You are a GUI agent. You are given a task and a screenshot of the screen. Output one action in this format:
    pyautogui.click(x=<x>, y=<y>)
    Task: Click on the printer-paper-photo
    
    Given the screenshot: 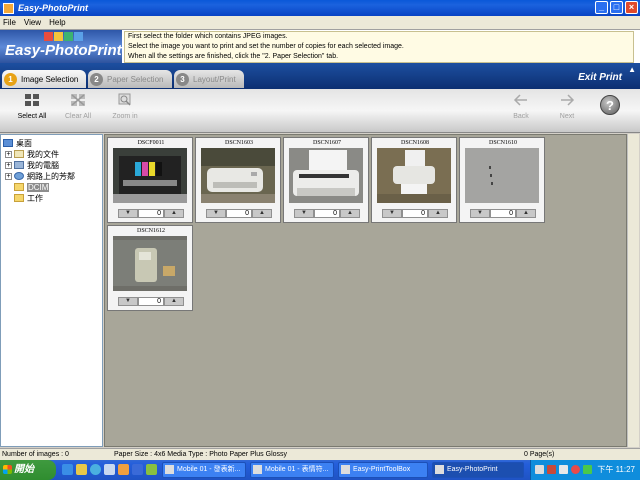 What is the action you would take?
    pyautogui.click(x=326, y=175)
    